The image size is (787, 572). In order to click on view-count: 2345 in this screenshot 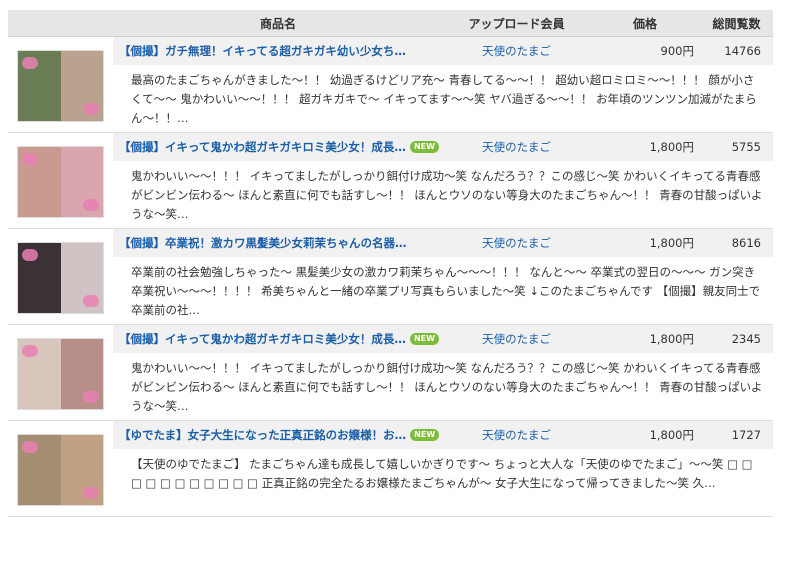, I will do `click(736, 338)`.